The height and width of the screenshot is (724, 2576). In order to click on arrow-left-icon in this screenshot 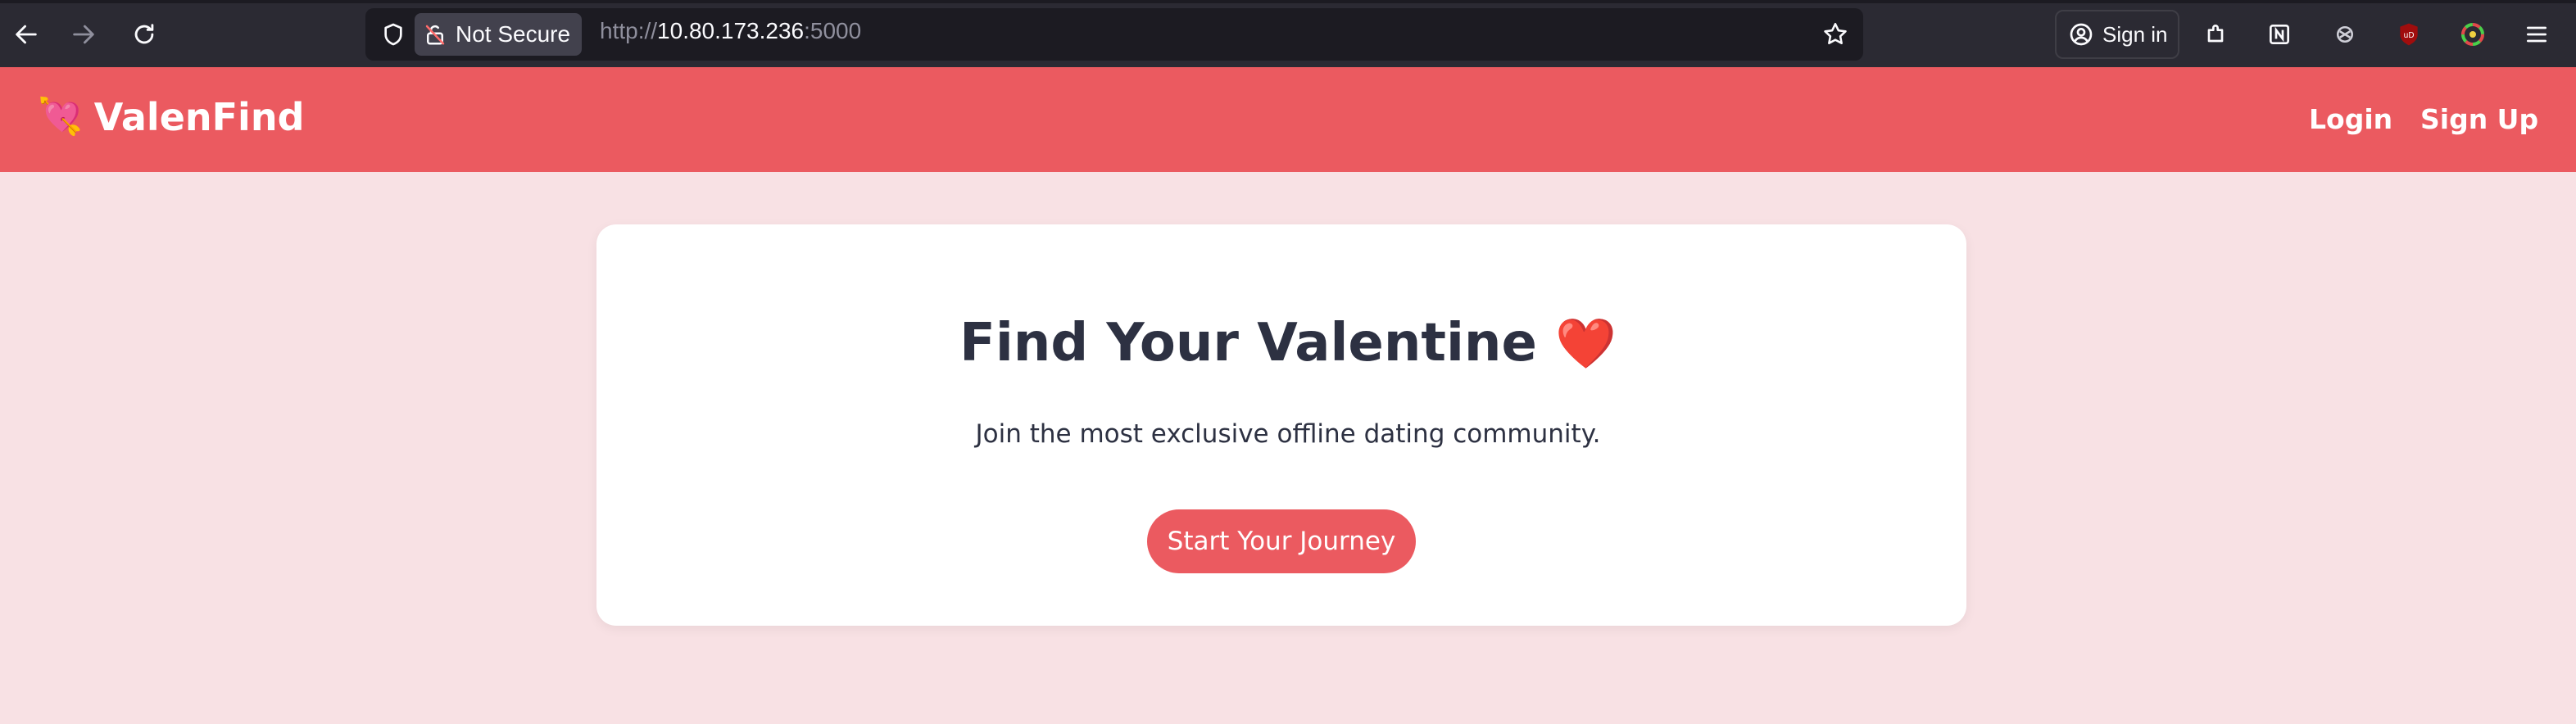, I will do `click(27, 34)`.